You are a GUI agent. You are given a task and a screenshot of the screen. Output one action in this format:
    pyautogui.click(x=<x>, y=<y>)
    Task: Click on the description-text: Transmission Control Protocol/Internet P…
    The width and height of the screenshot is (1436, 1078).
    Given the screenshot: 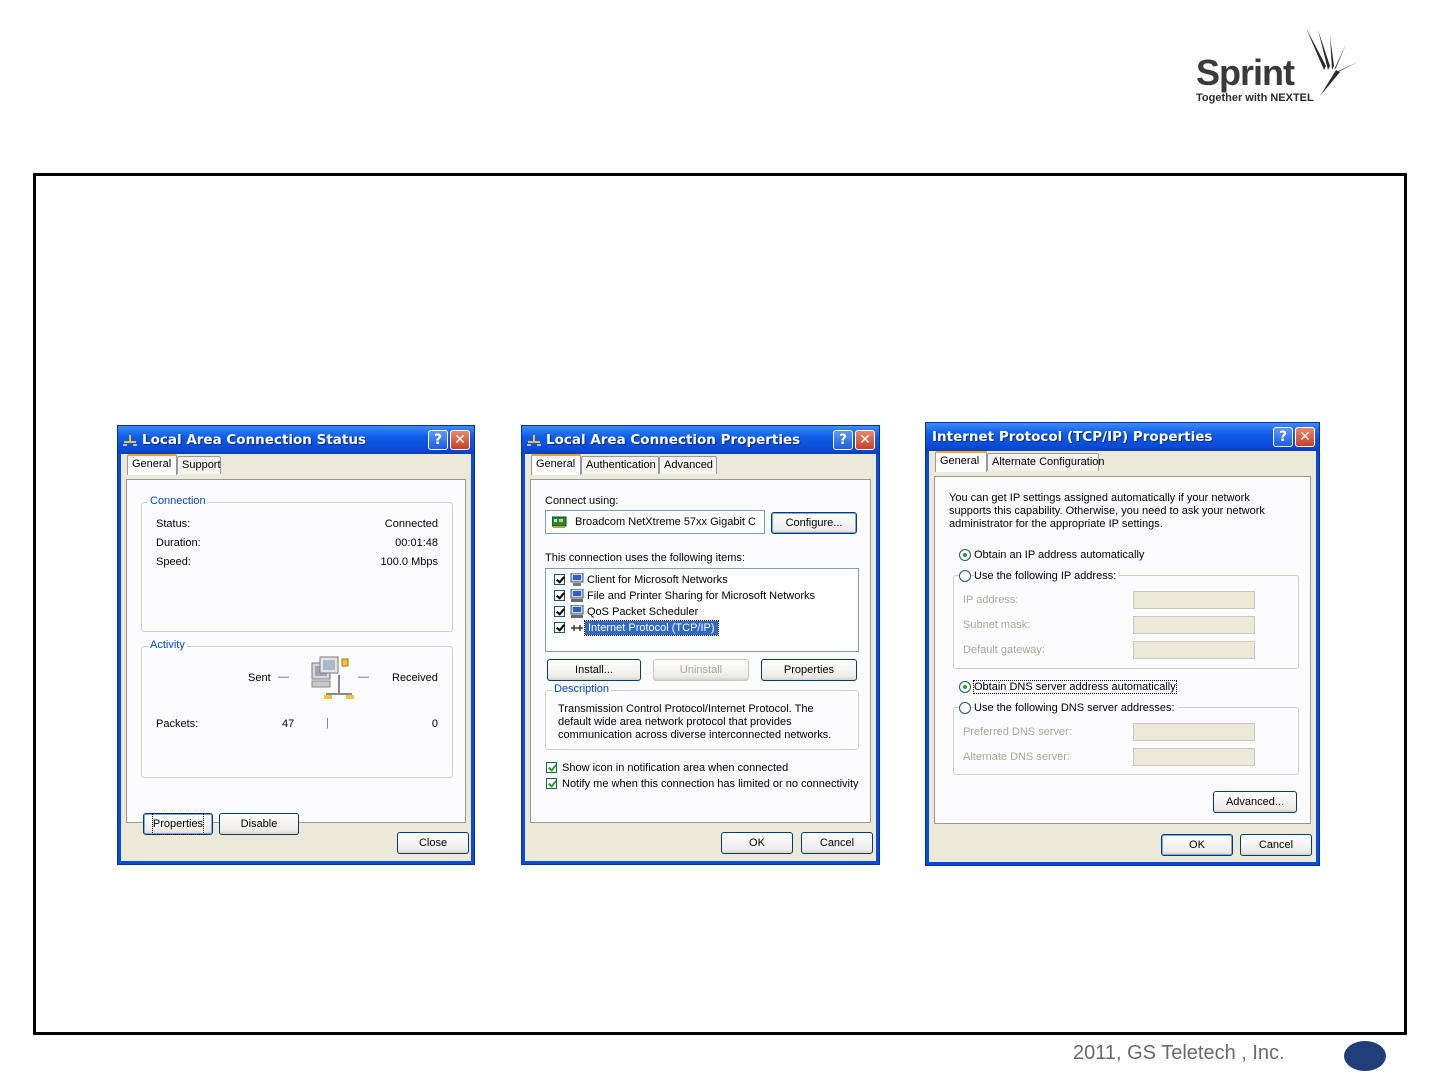 What is the action you would take?
    pyautogui.click(x=695, y=722)
    